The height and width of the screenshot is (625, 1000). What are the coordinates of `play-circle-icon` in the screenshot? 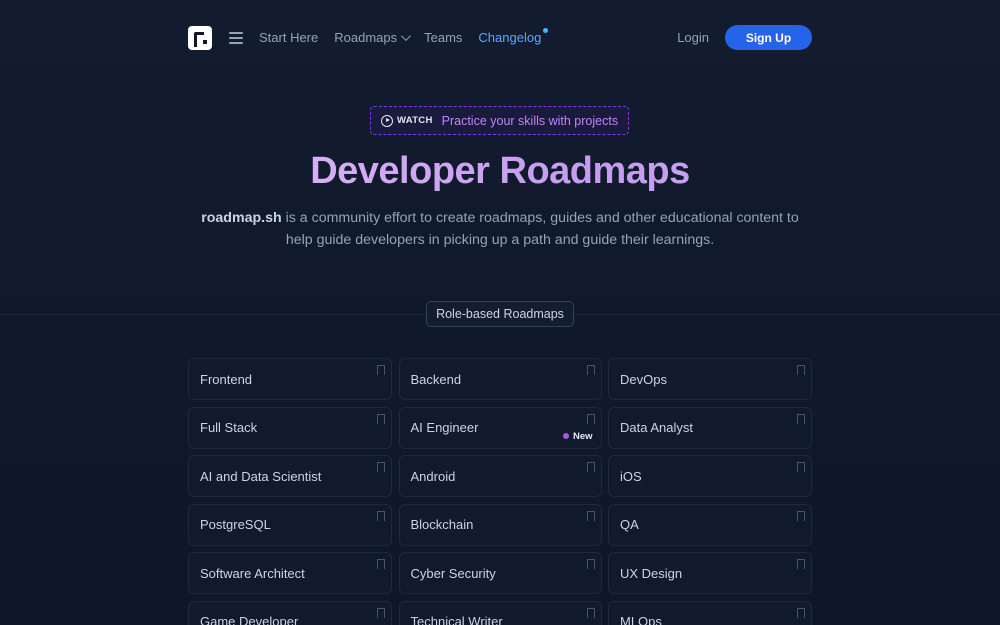 It's located at (387, 120).